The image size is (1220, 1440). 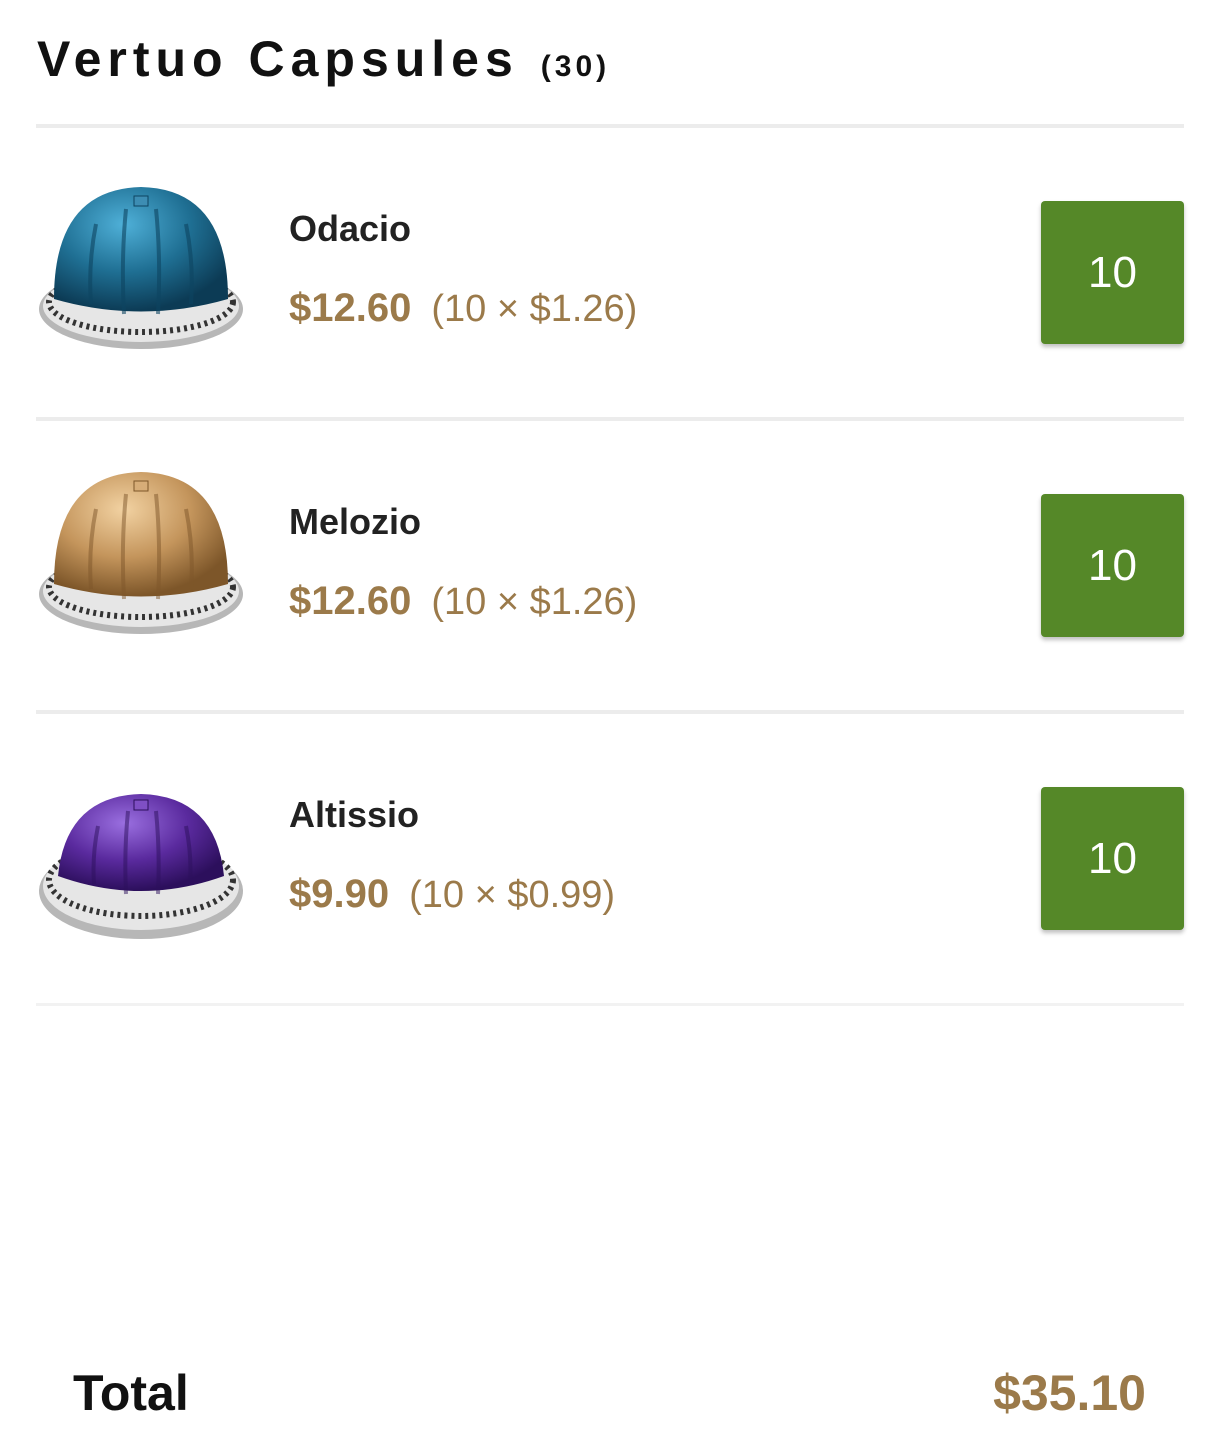 I want to click on capsule-count: (30), so click(x=575, y=66).